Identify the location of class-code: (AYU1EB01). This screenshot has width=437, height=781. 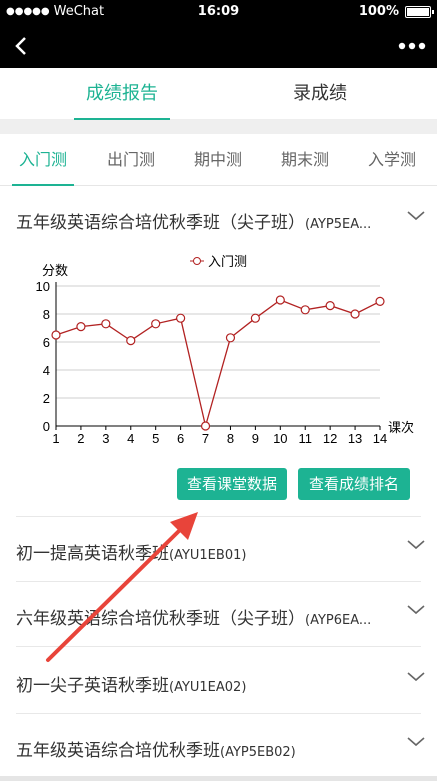
(208, 555).